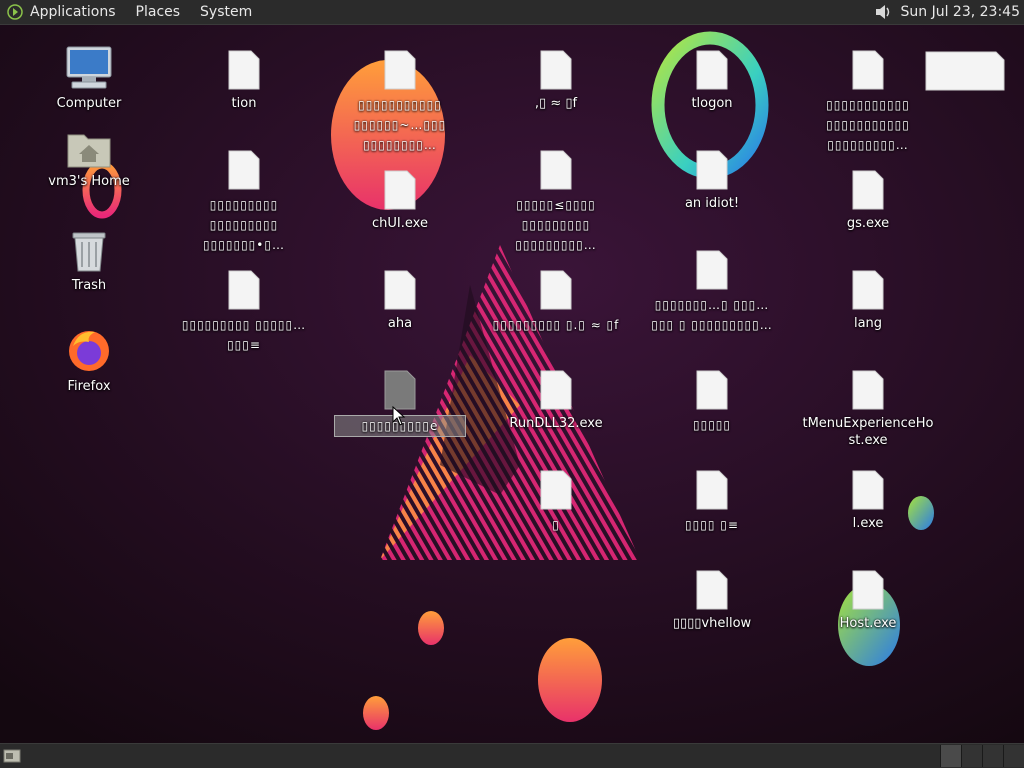  Describe the element at coordinates (712, 425) in the screenshot. I see `file-label: ▯▯▯▯▯` at that location.